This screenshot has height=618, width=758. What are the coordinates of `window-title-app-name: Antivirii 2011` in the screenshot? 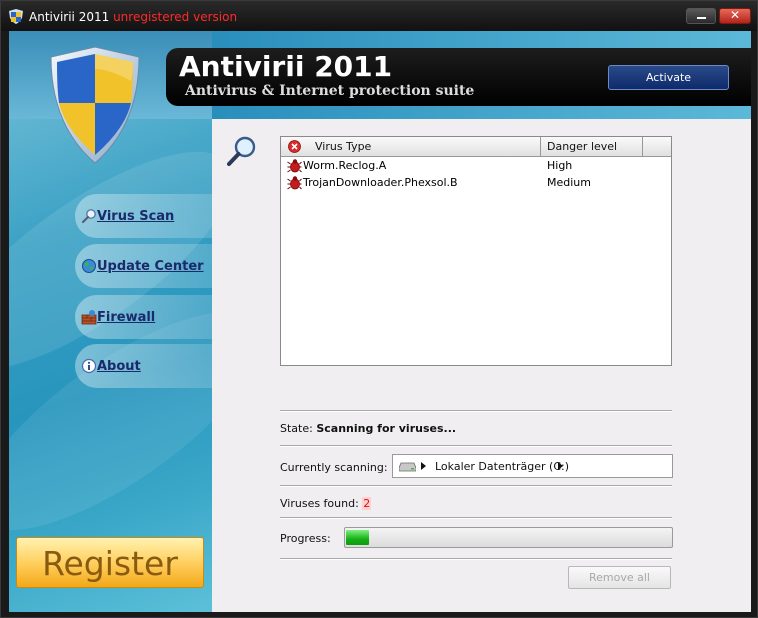 It's located at (69, 17).